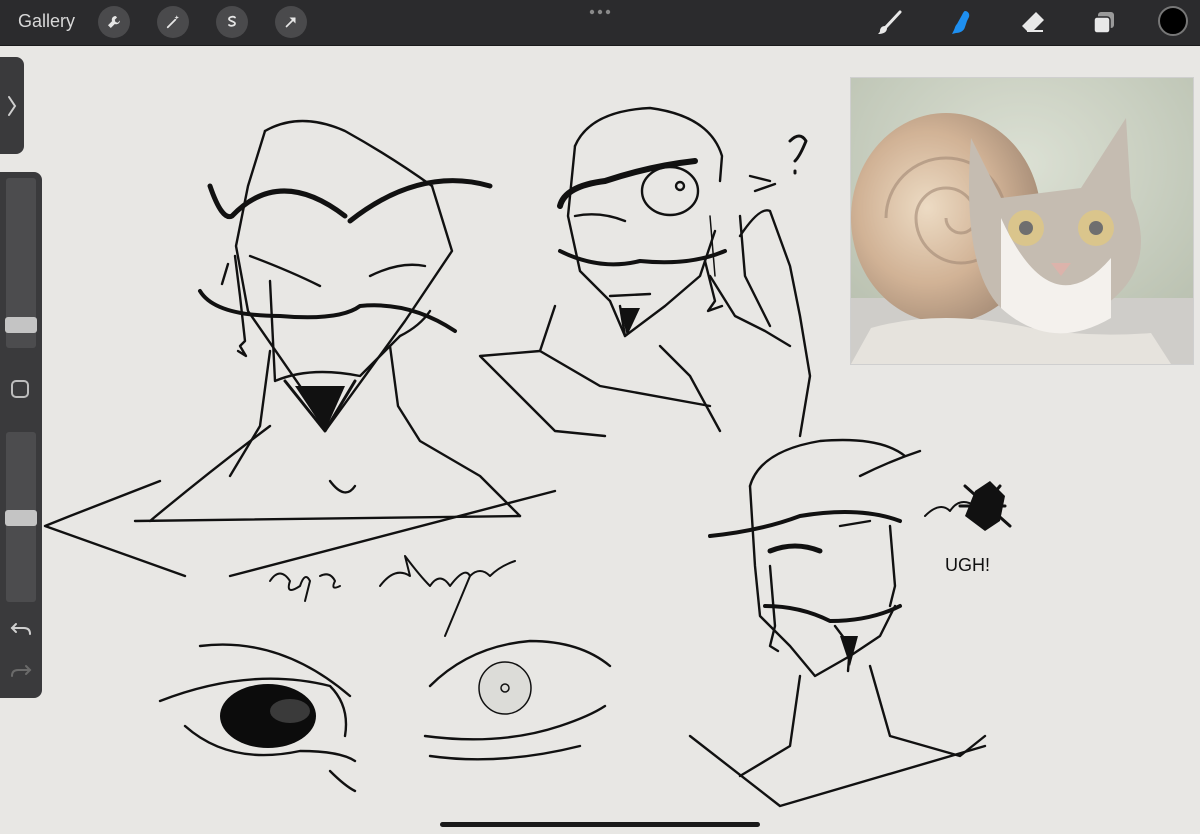 The height and width of the screenshot is (834, 1200). What do you see at coordinates (1022, 221) in the screenshot?
I see `reference-image` at bounding box center [1022, 221].